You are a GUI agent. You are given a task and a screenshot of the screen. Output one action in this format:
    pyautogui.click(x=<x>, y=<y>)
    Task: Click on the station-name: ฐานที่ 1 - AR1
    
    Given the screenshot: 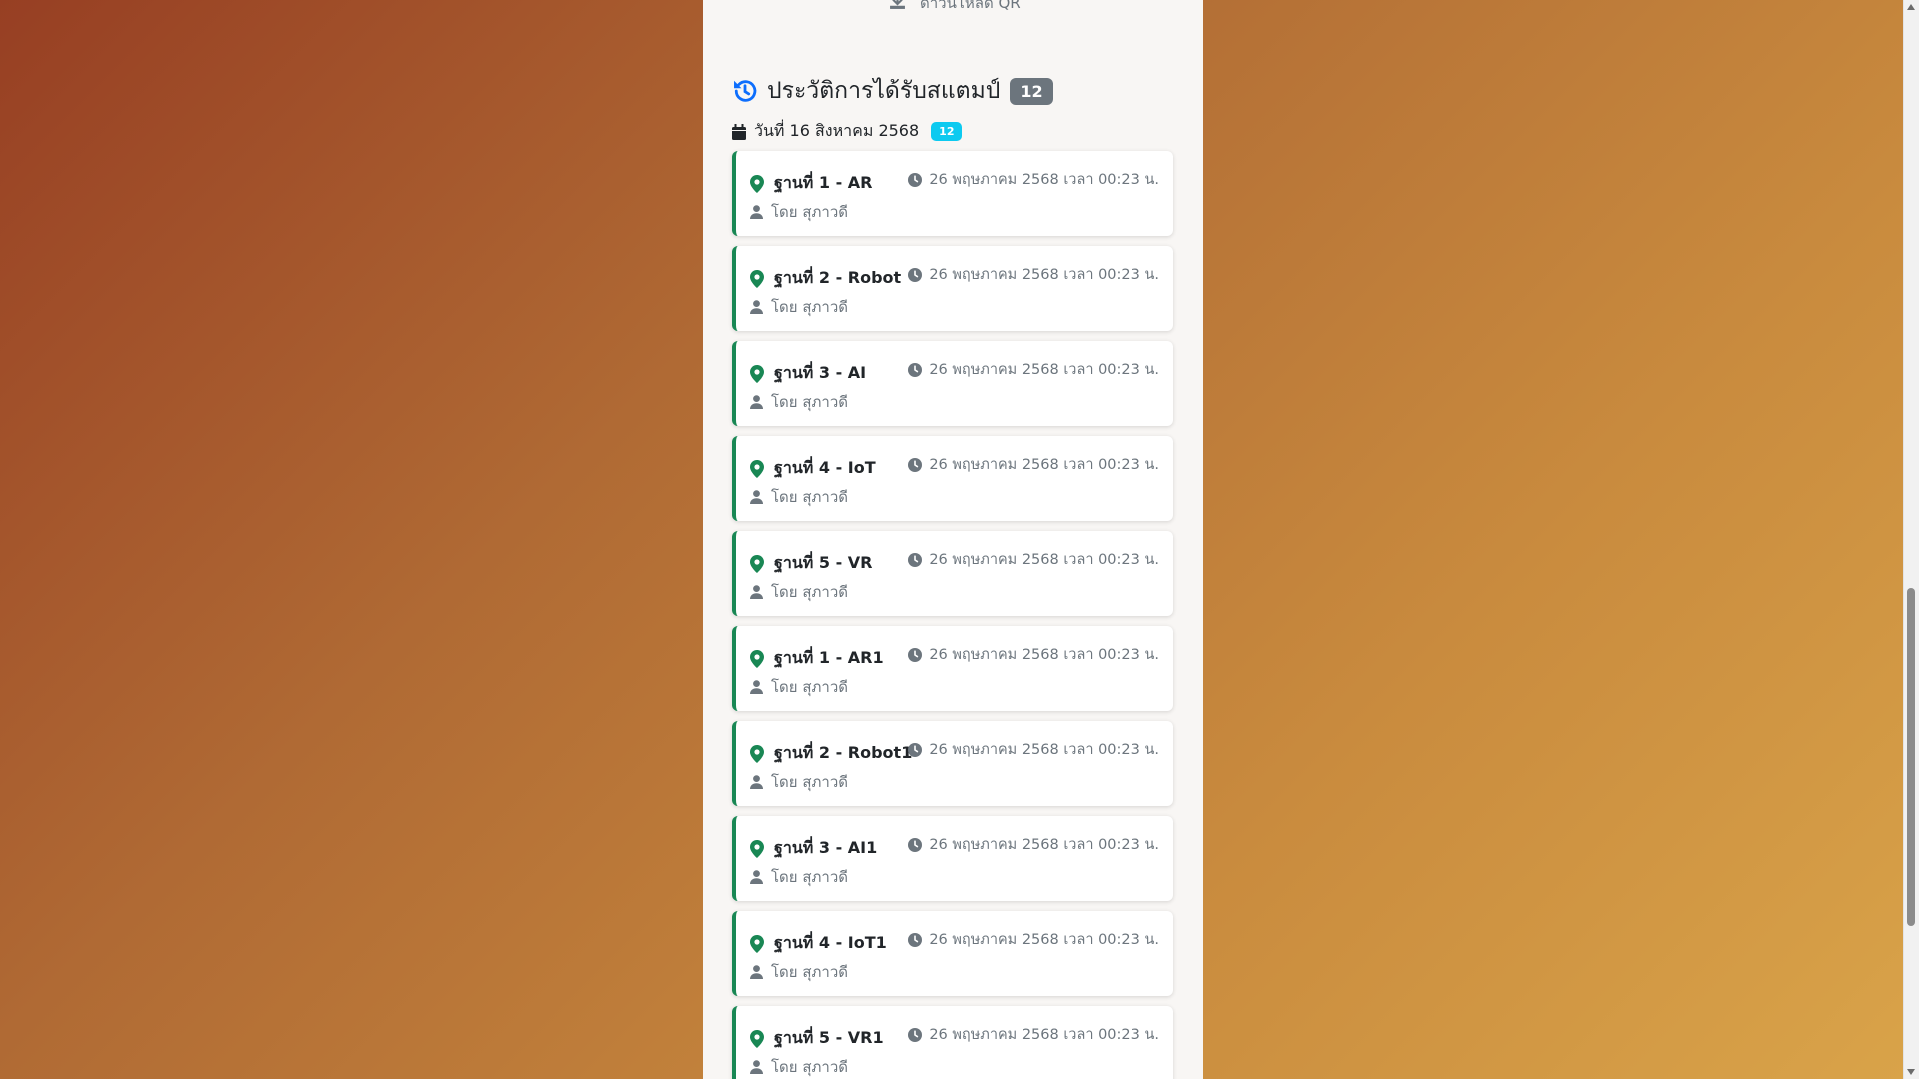 What is the action you would take?
    pyautogui.click(x=829, y=657)
    